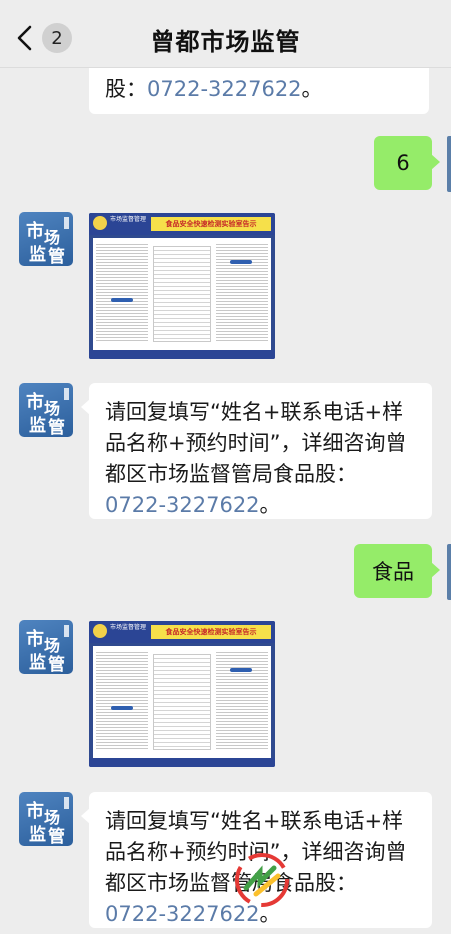  What do you see at coordinates (393, 572) in the screenshot?
I see `message-text: 食品` at bounding box center [393, 572].